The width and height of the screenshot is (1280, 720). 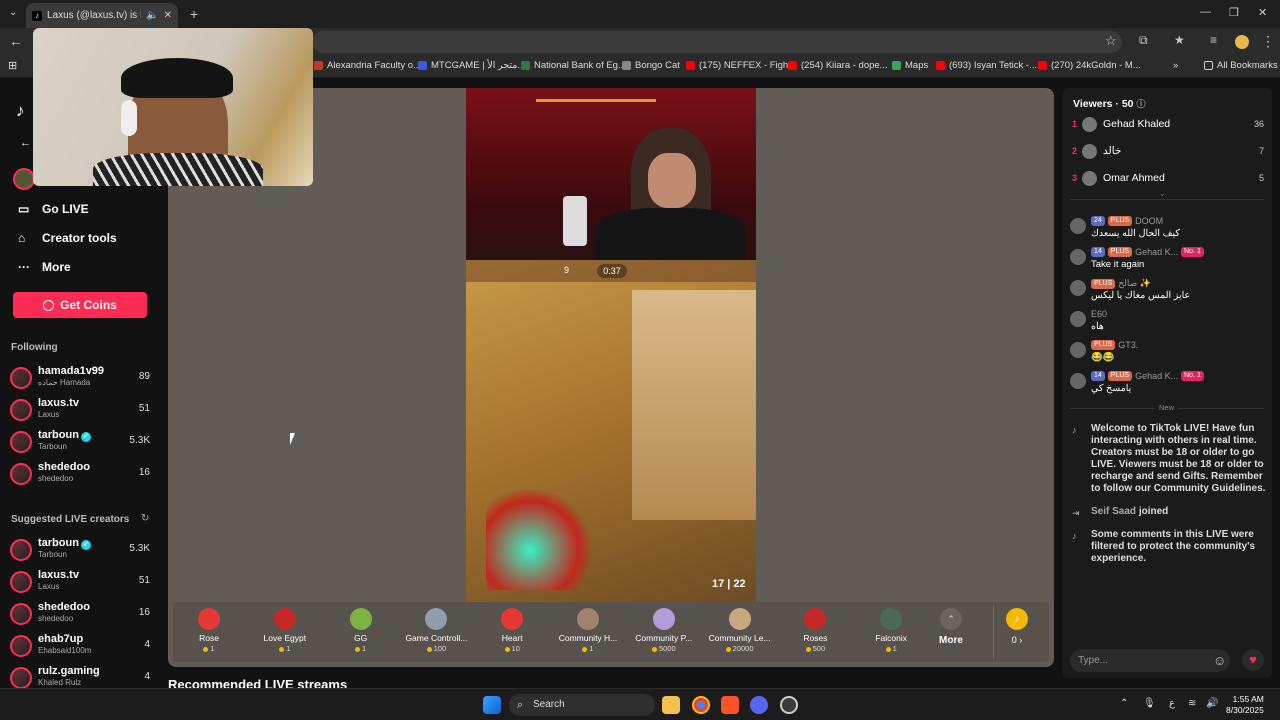 I want to click on chat-username: E60, so click(x=1099, y=314).